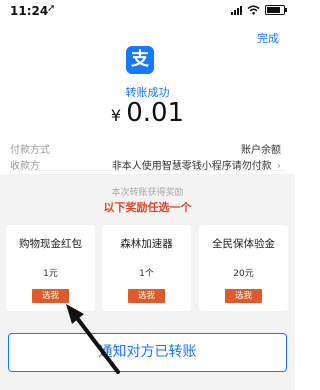 The width and height of the screenshot is (320, 390). I want to click on divider, so click(147, 170).